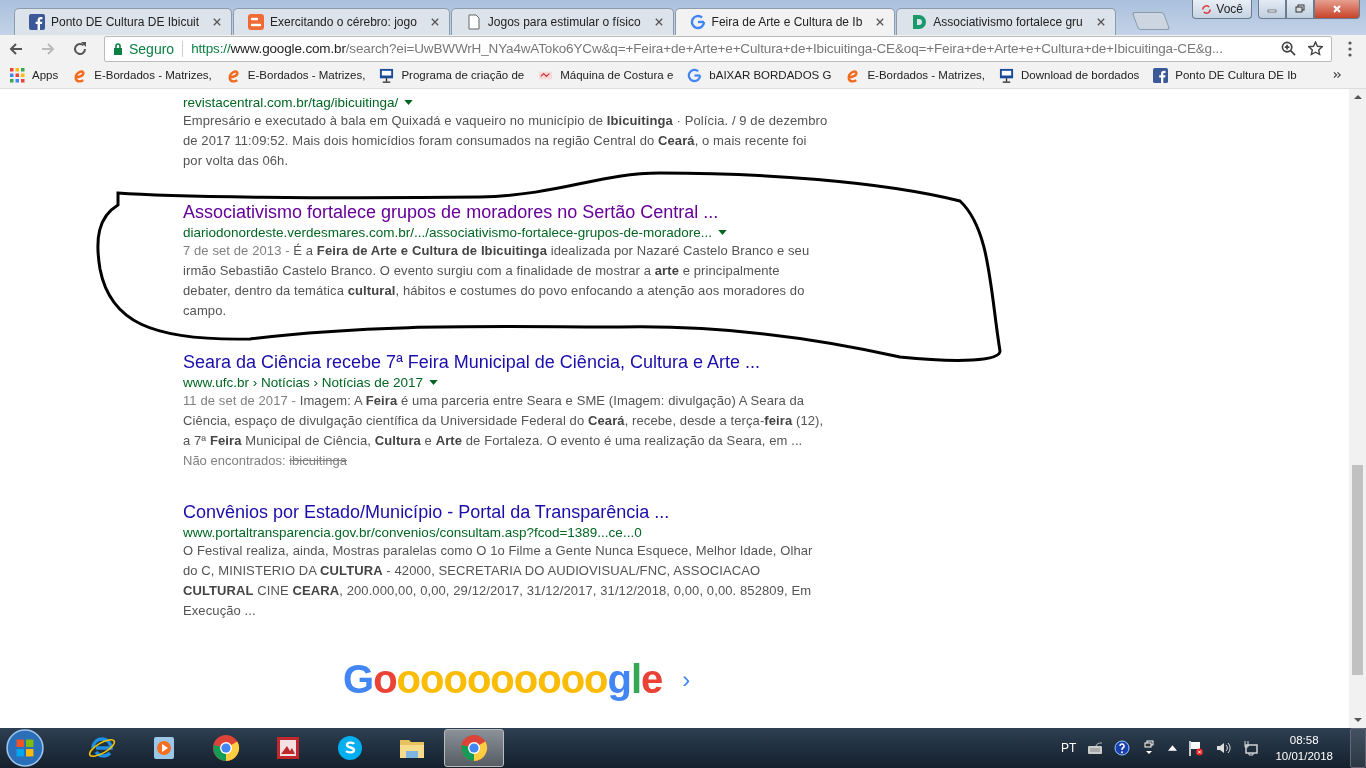 The image size is (1366, 768). I want to click on restore-button, so click(1300, 9).